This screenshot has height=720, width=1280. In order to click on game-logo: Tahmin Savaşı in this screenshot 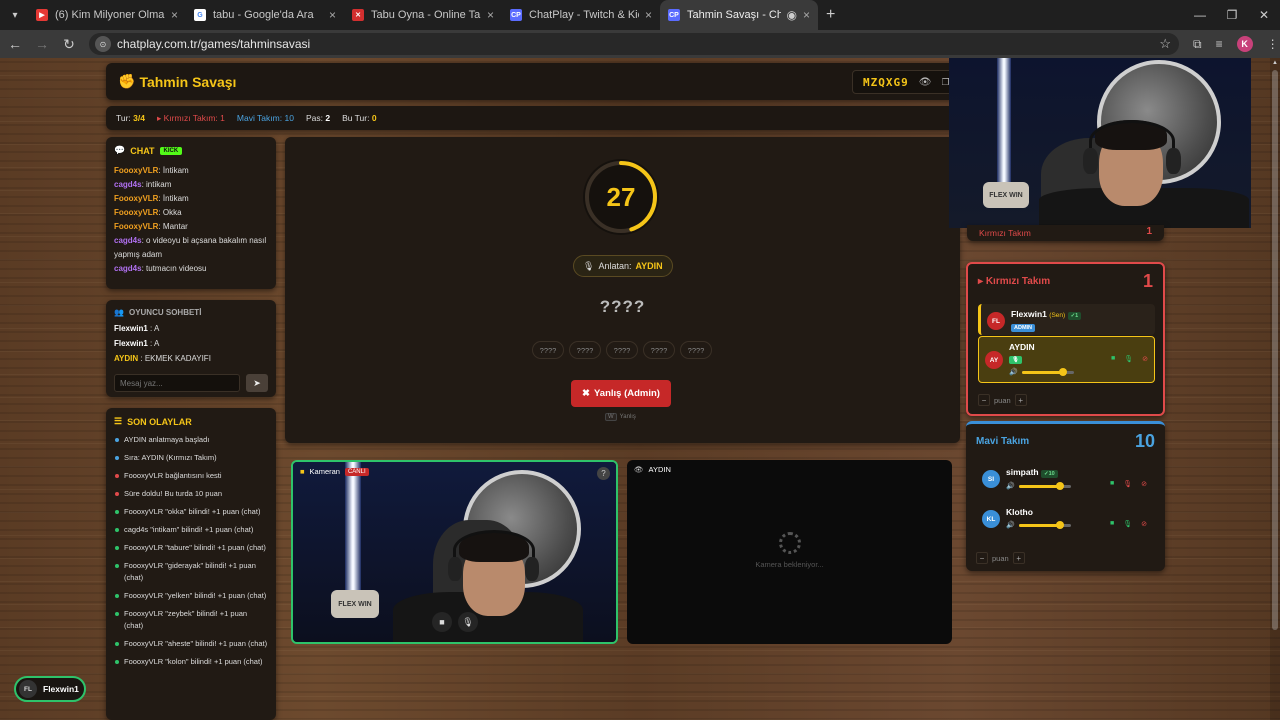, I will do `click(188, 81)`.